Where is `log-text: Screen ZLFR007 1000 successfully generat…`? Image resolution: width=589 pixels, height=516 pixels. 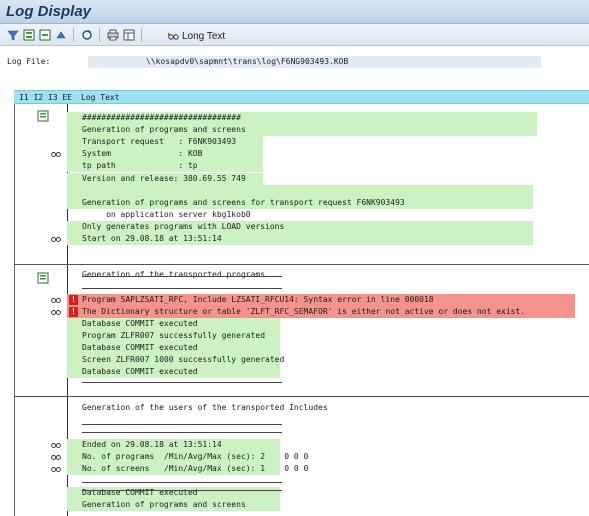
log-text: Screen ZLFR007 1000 successfully generat… is located at coordinates (183, 359).